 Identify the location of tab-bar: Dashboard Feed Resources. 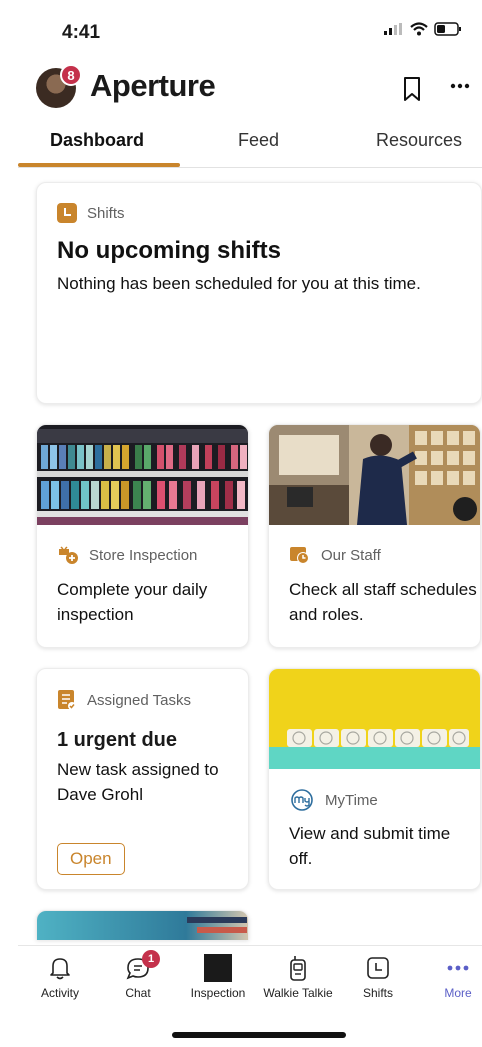
(250, 143).